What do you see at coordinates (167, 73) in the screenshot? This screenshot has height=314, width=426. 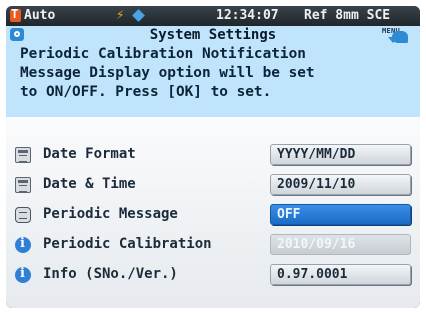 I see `notification-line: Message Display option will be set` at bounding box center [167, 73].